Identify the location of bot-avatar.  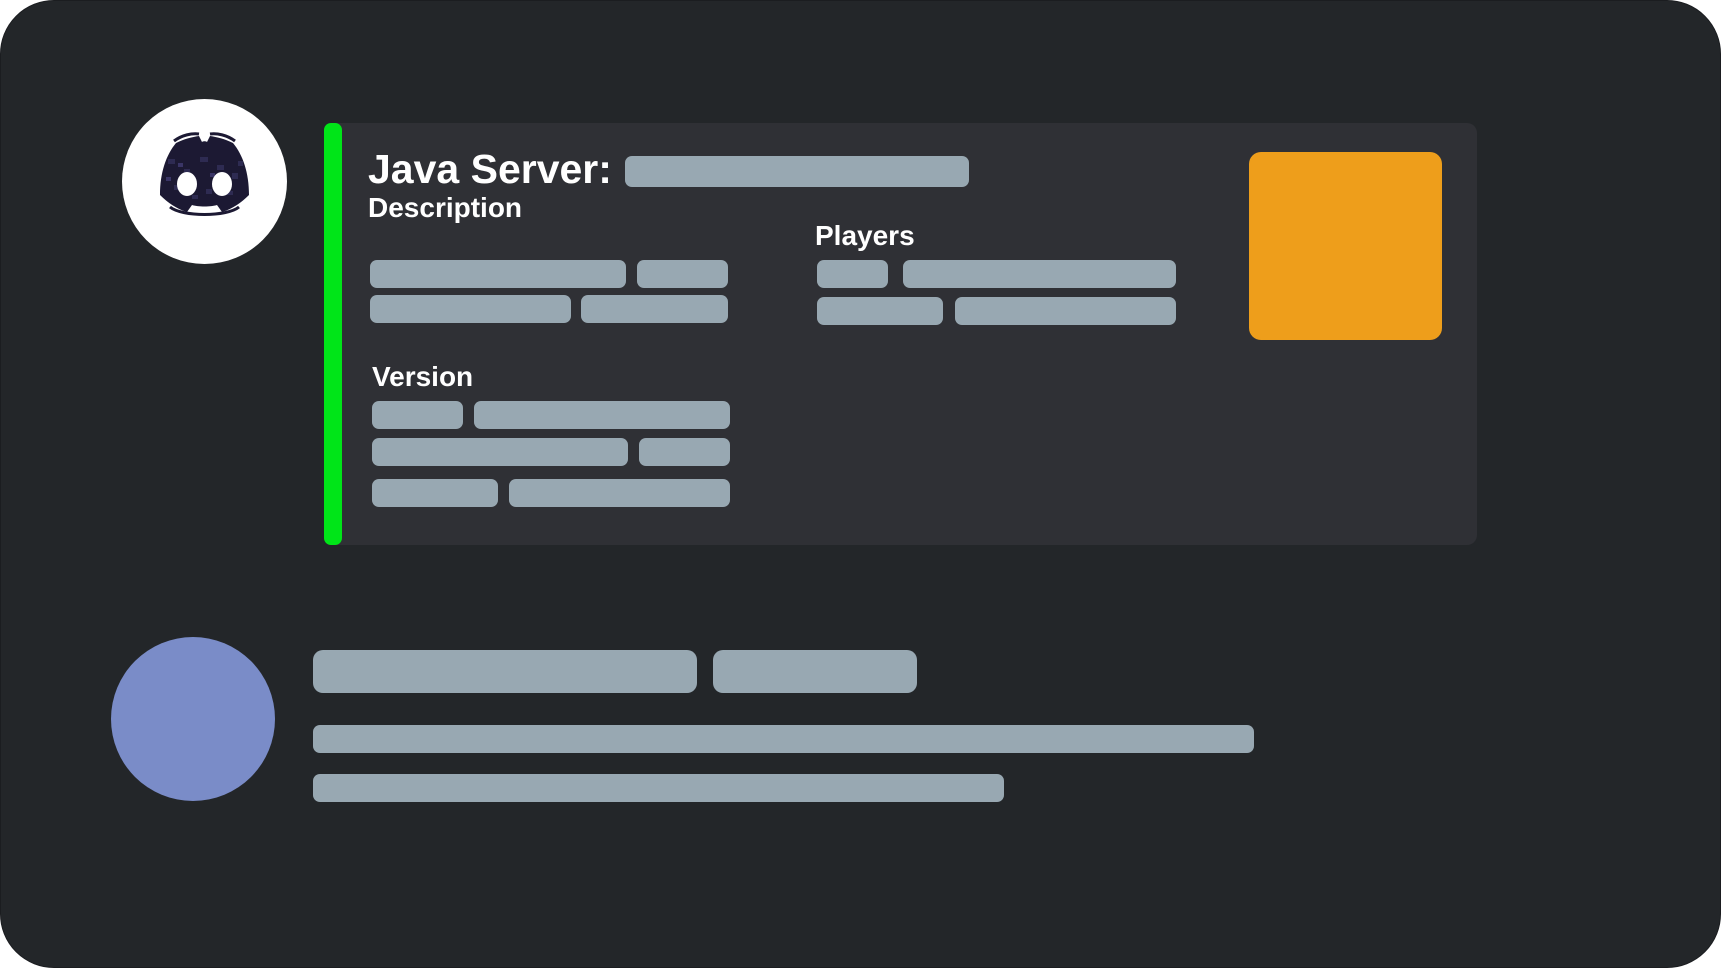
(204, 181).